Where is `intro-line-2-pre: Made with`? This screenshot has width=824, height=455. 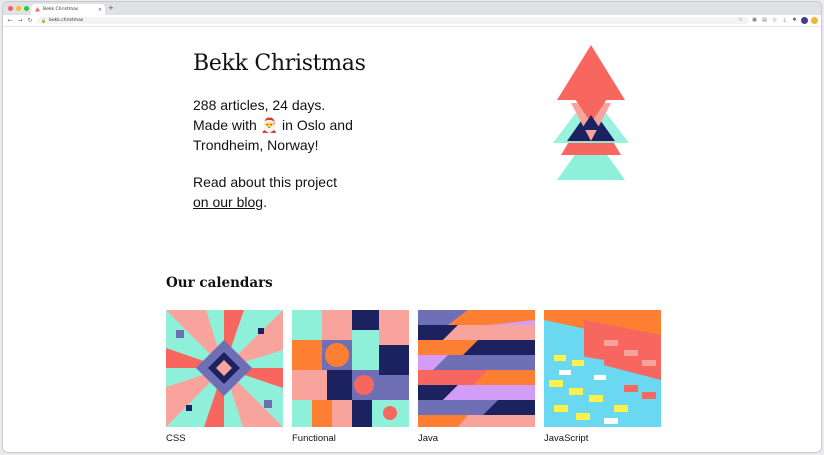
intro-line-2-pre: Made with is located at coordinates (227, 125).